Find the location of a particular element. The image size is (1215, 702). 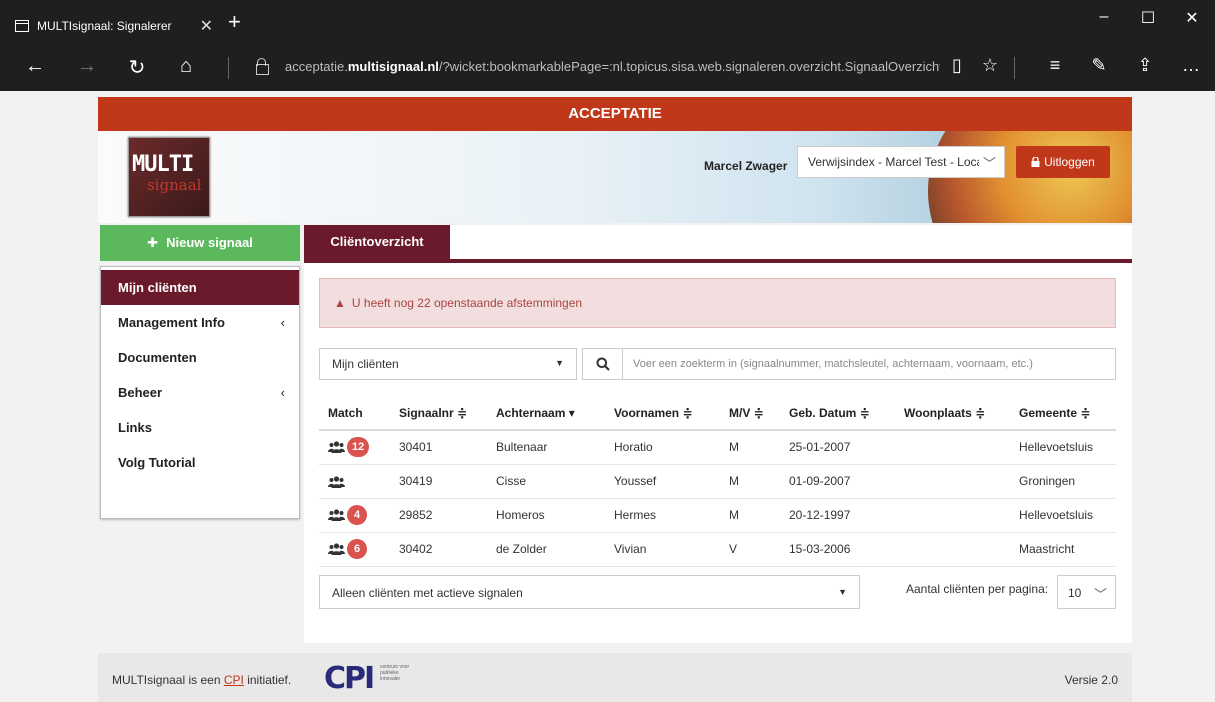

multisignaal-logo: MULTI signaal is located at coordinates (169, 177).